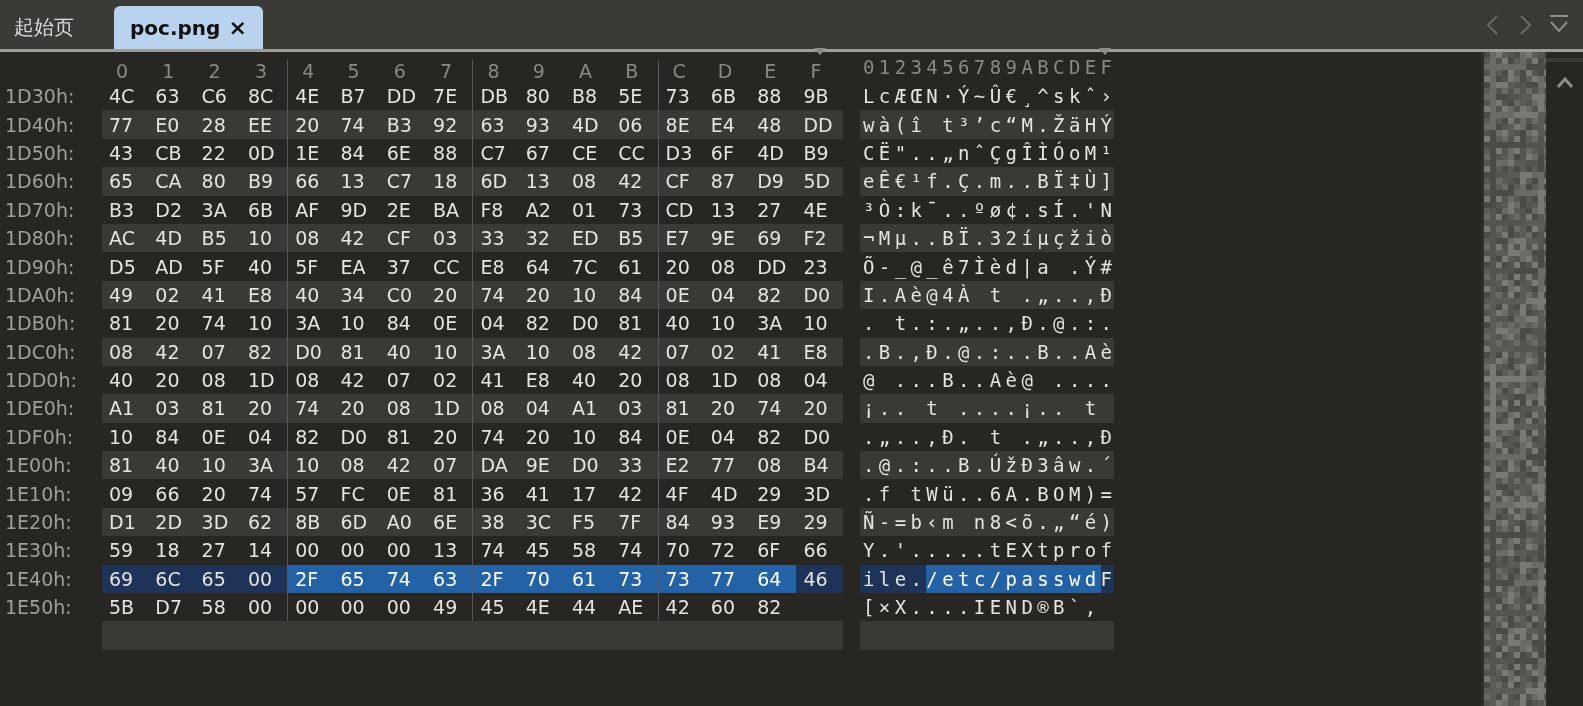 The height and width of the screenshot is (706, 1583). What do you see at coordinates (495, 209) in the screenshot?
I see `hex-byte: F8` at bounding box center [495, 209].